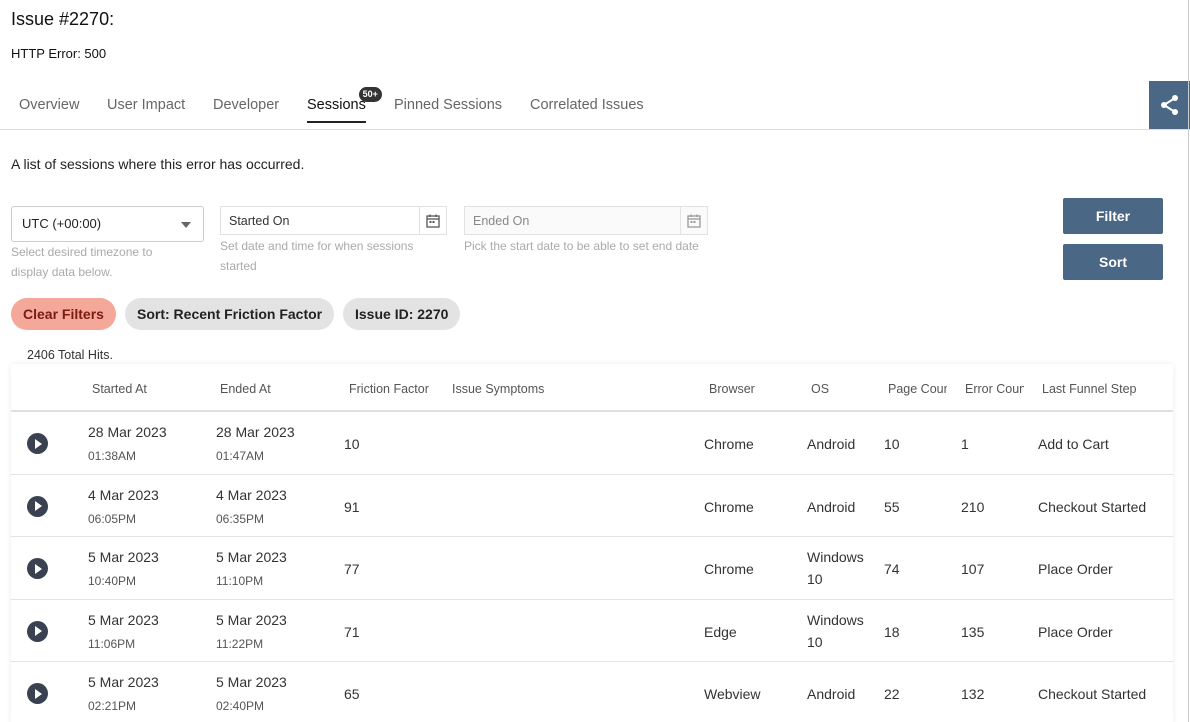 This screenshot has width=1190, height=722. Describe the element at coordinates (240, 456) in the screenshot. I see `ended-time: 01:47AM` at that location.